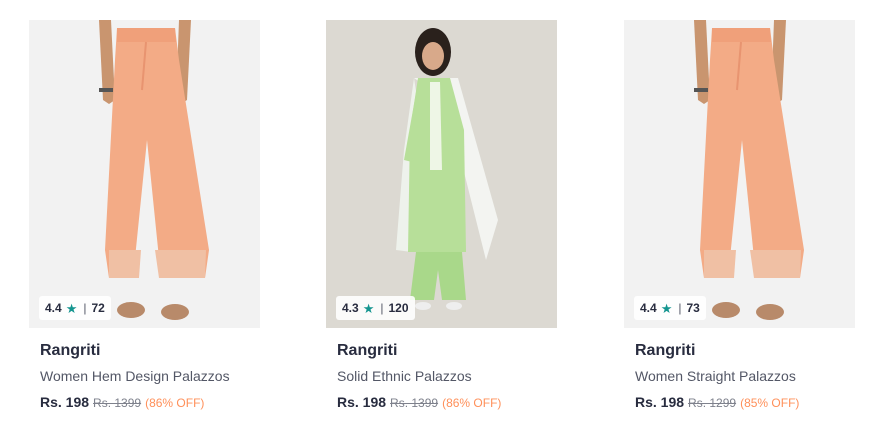 The height and width of the screenshot is (437, 879). I want to click on rating-badge: 4.3 ★ | 120, so click(375, 308).